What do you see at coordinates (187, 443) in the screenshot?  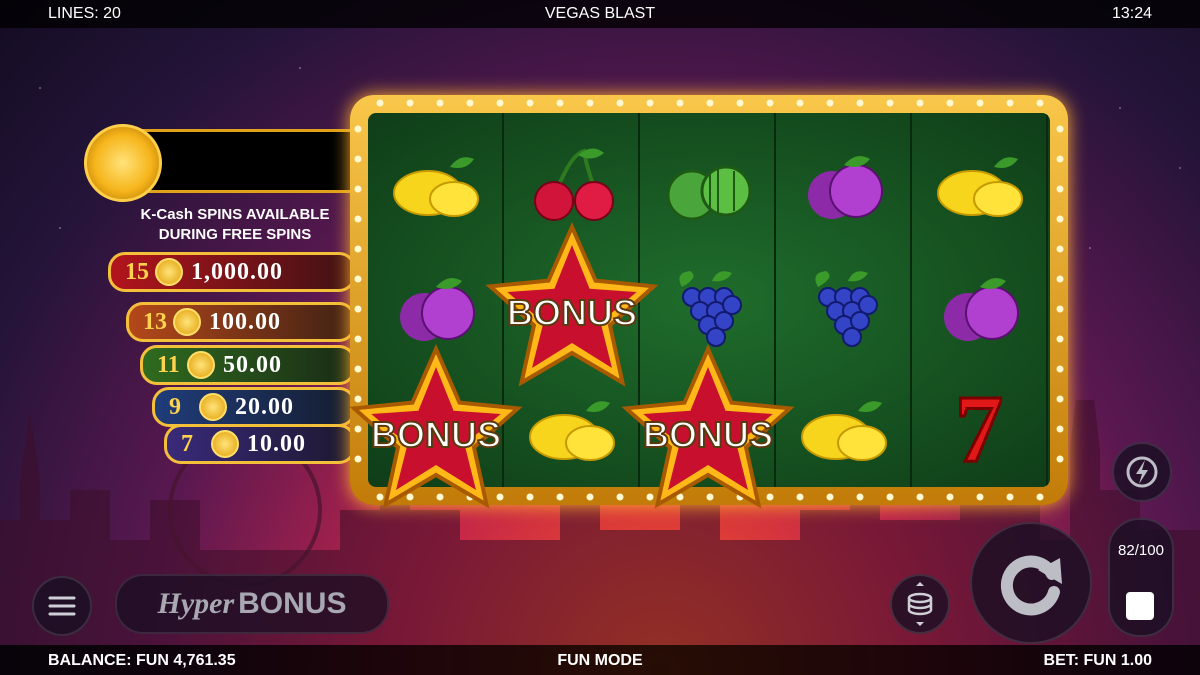 I see `prize-count: 7` at bounding box center [187, 443].